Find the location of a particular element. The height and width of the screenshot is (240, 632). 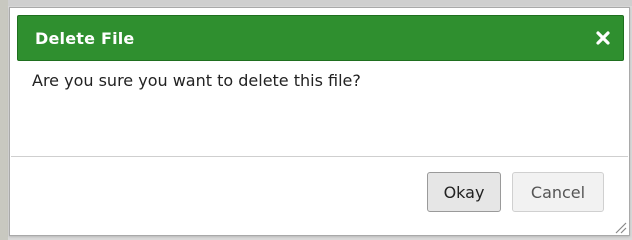

okay-button: Okay is located at coordinates (464, 192).